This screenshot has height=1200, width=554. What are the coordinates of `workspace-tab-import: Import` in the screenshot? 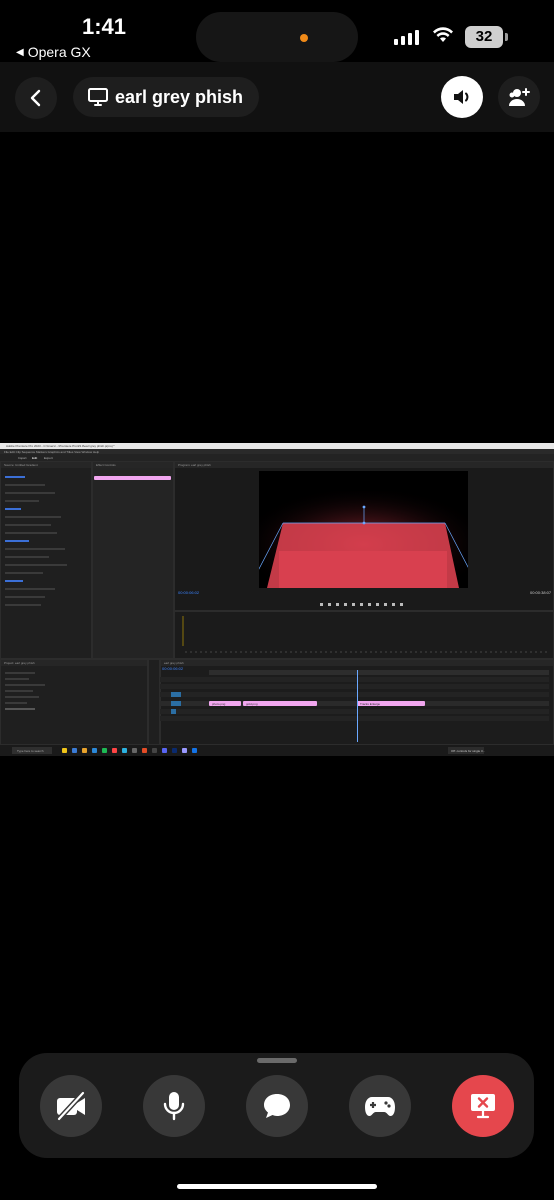 It's located at (22, 458).